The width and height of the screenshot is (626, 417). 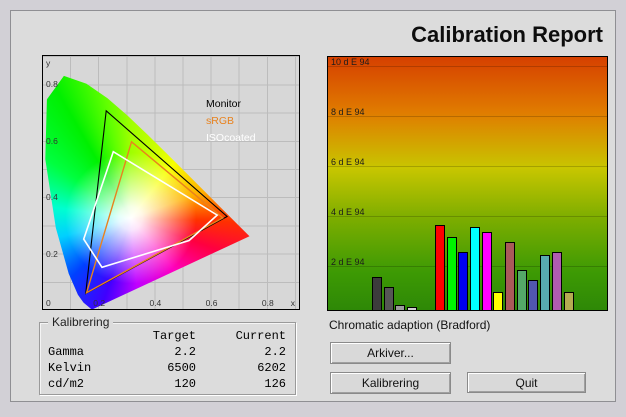 What do you see at coordinates (220, 121) in the screenshot?
I see `legend-item-srgb: sRGB` at bounding box center [220, 121].